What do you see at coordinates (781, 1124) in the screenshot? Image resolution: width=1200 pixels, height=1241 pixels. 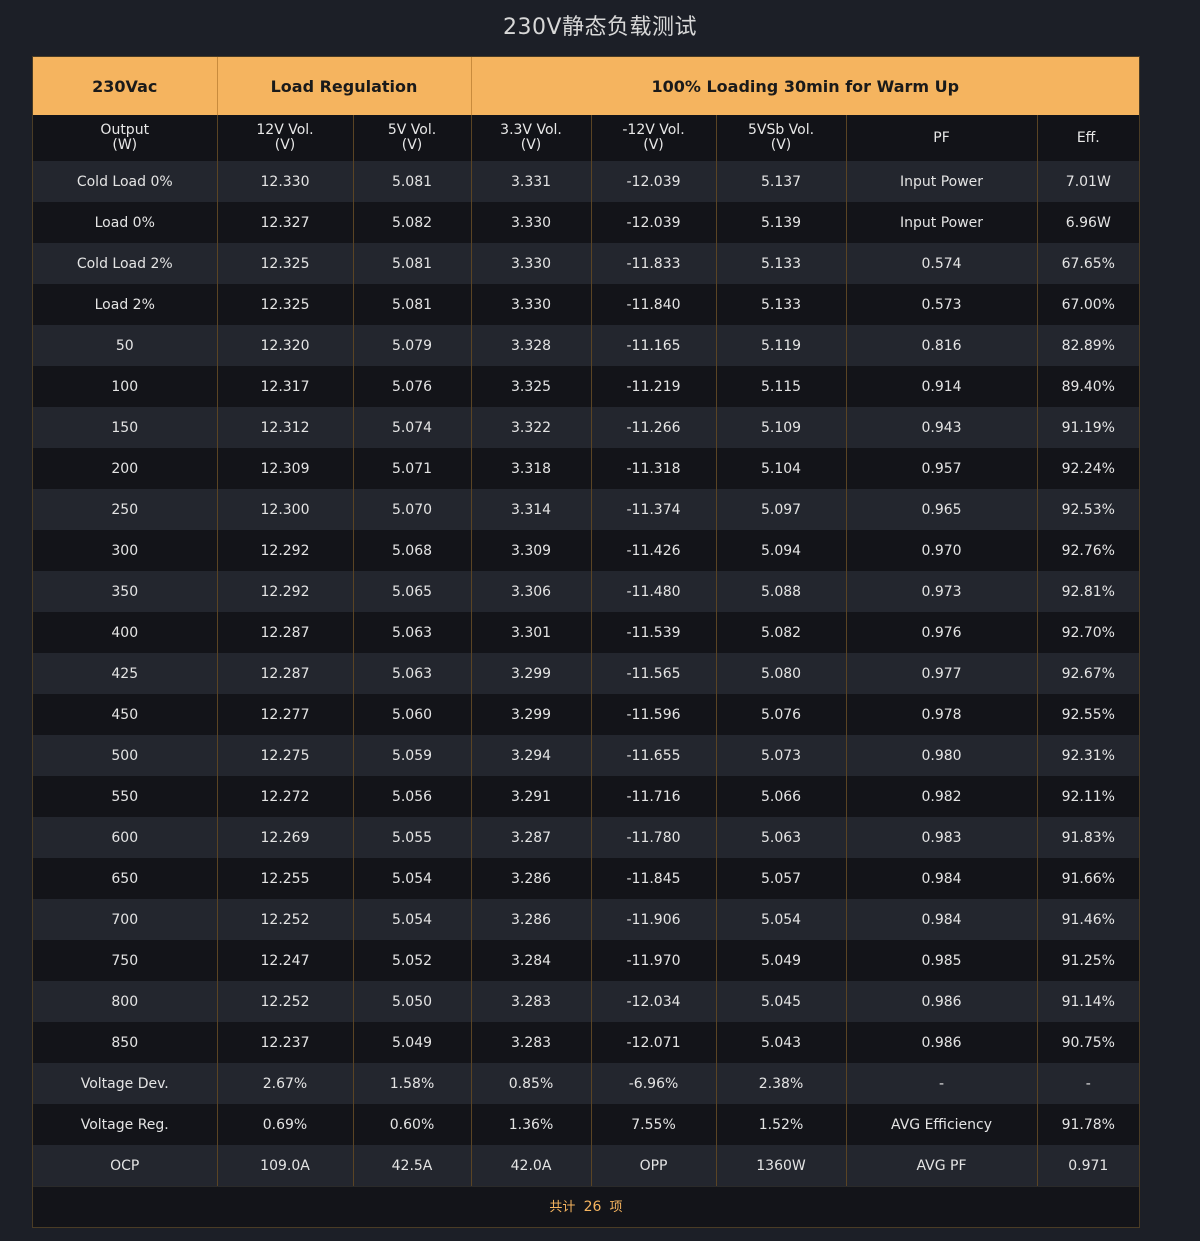 I see `table-cell: 1.52%` at bounding box center [781, 1124].